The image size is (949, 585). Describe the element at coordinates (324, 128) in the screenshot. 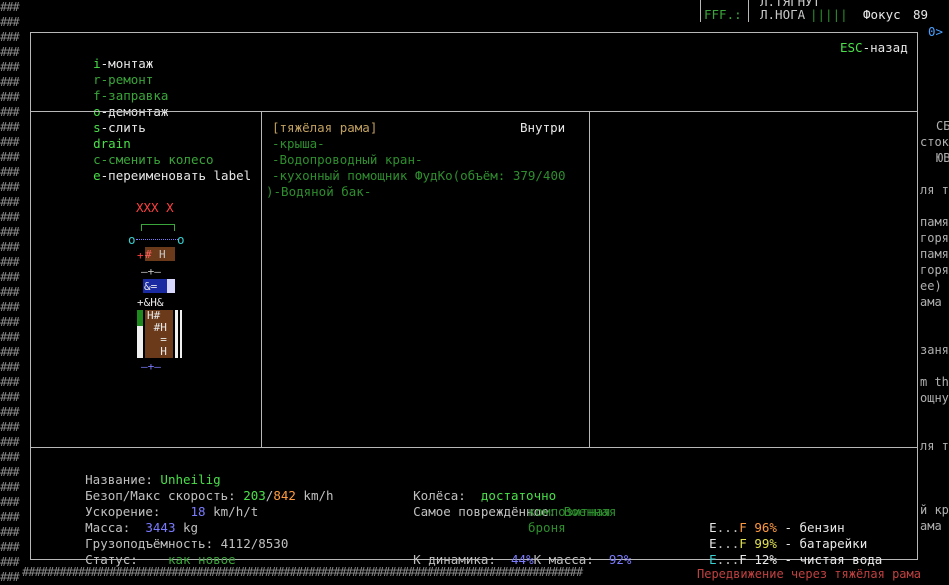

I see `parts-header: [тяжёлая рама]` at that location.